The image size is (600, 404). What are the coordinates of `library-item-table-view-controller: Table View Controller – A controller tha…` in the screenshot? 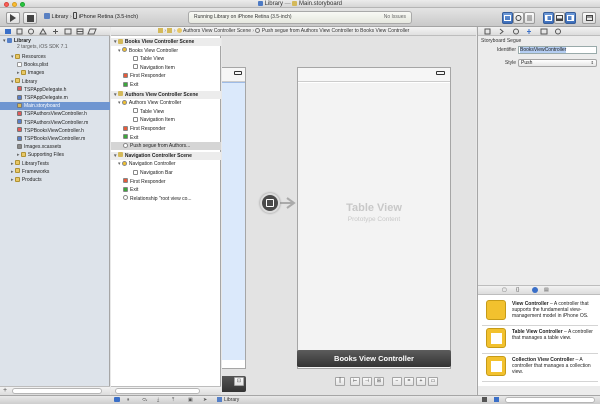 It's located at (540, 340).